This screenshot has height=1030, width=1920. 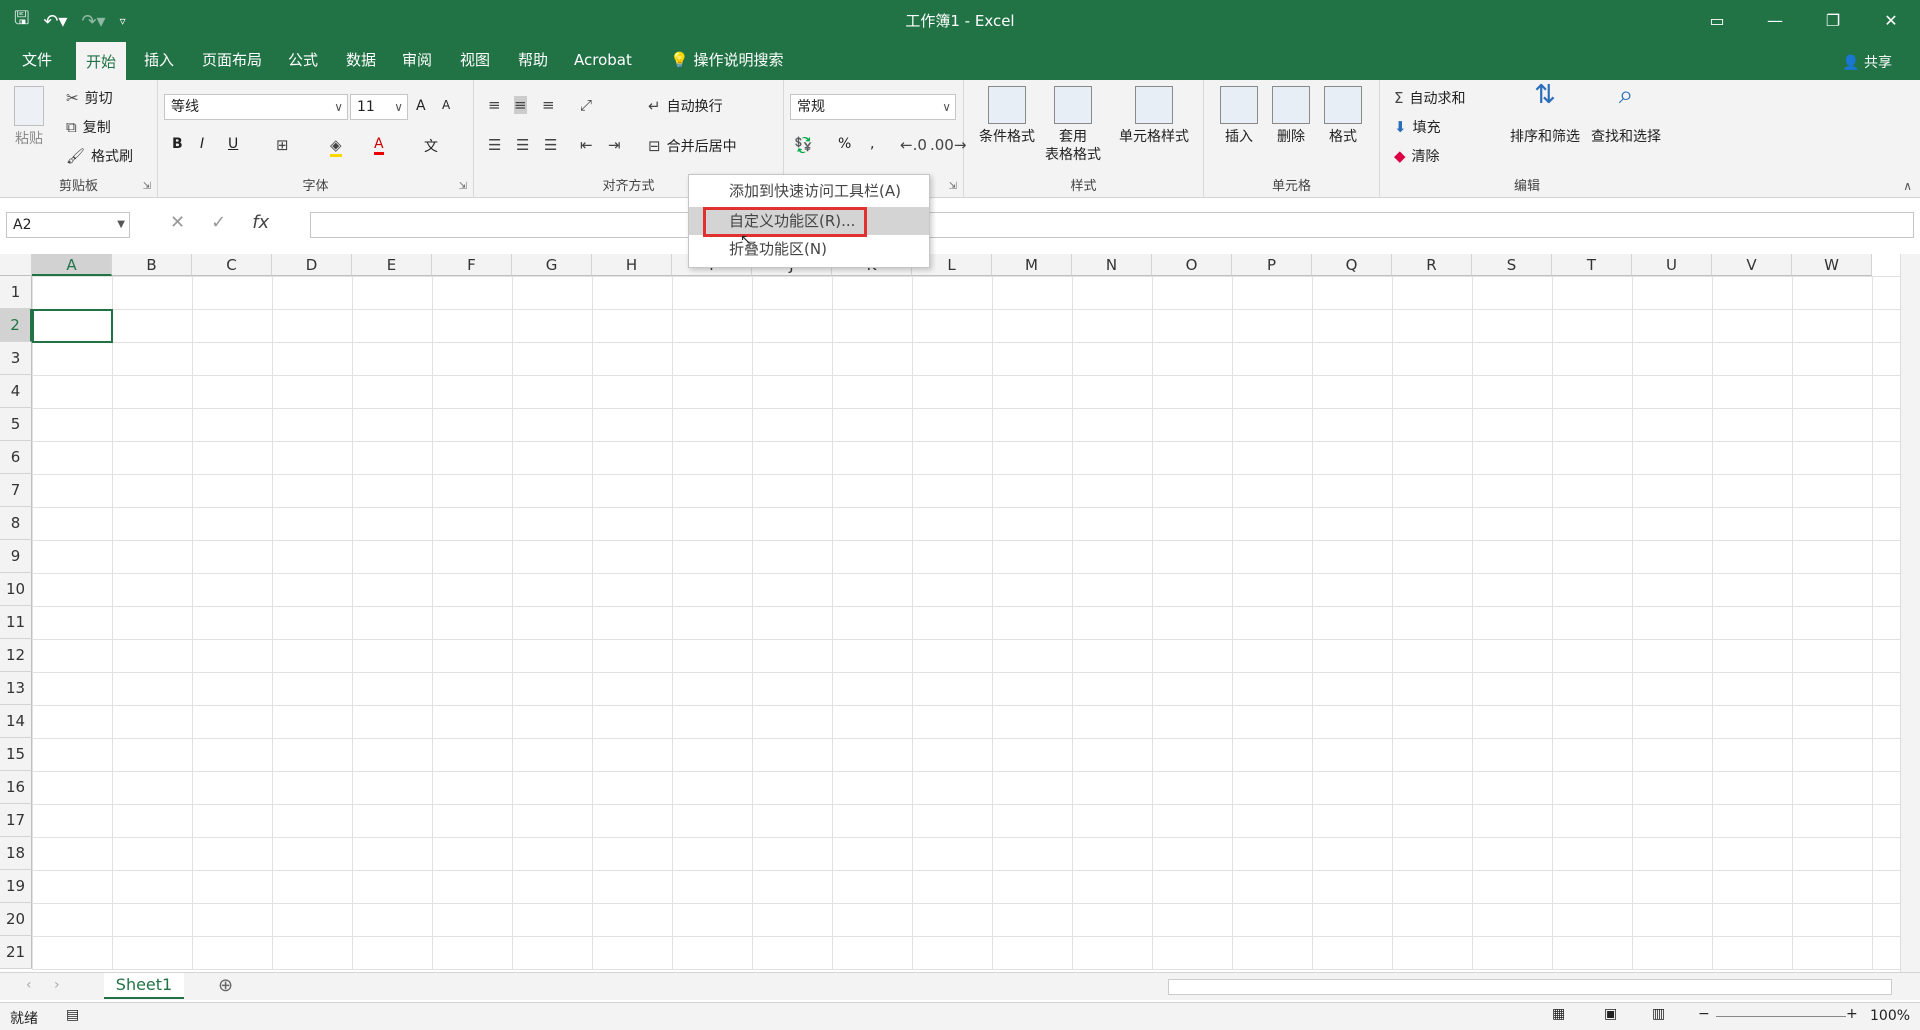 I want to click on column-header: Q, so click(x=1352, y=265).